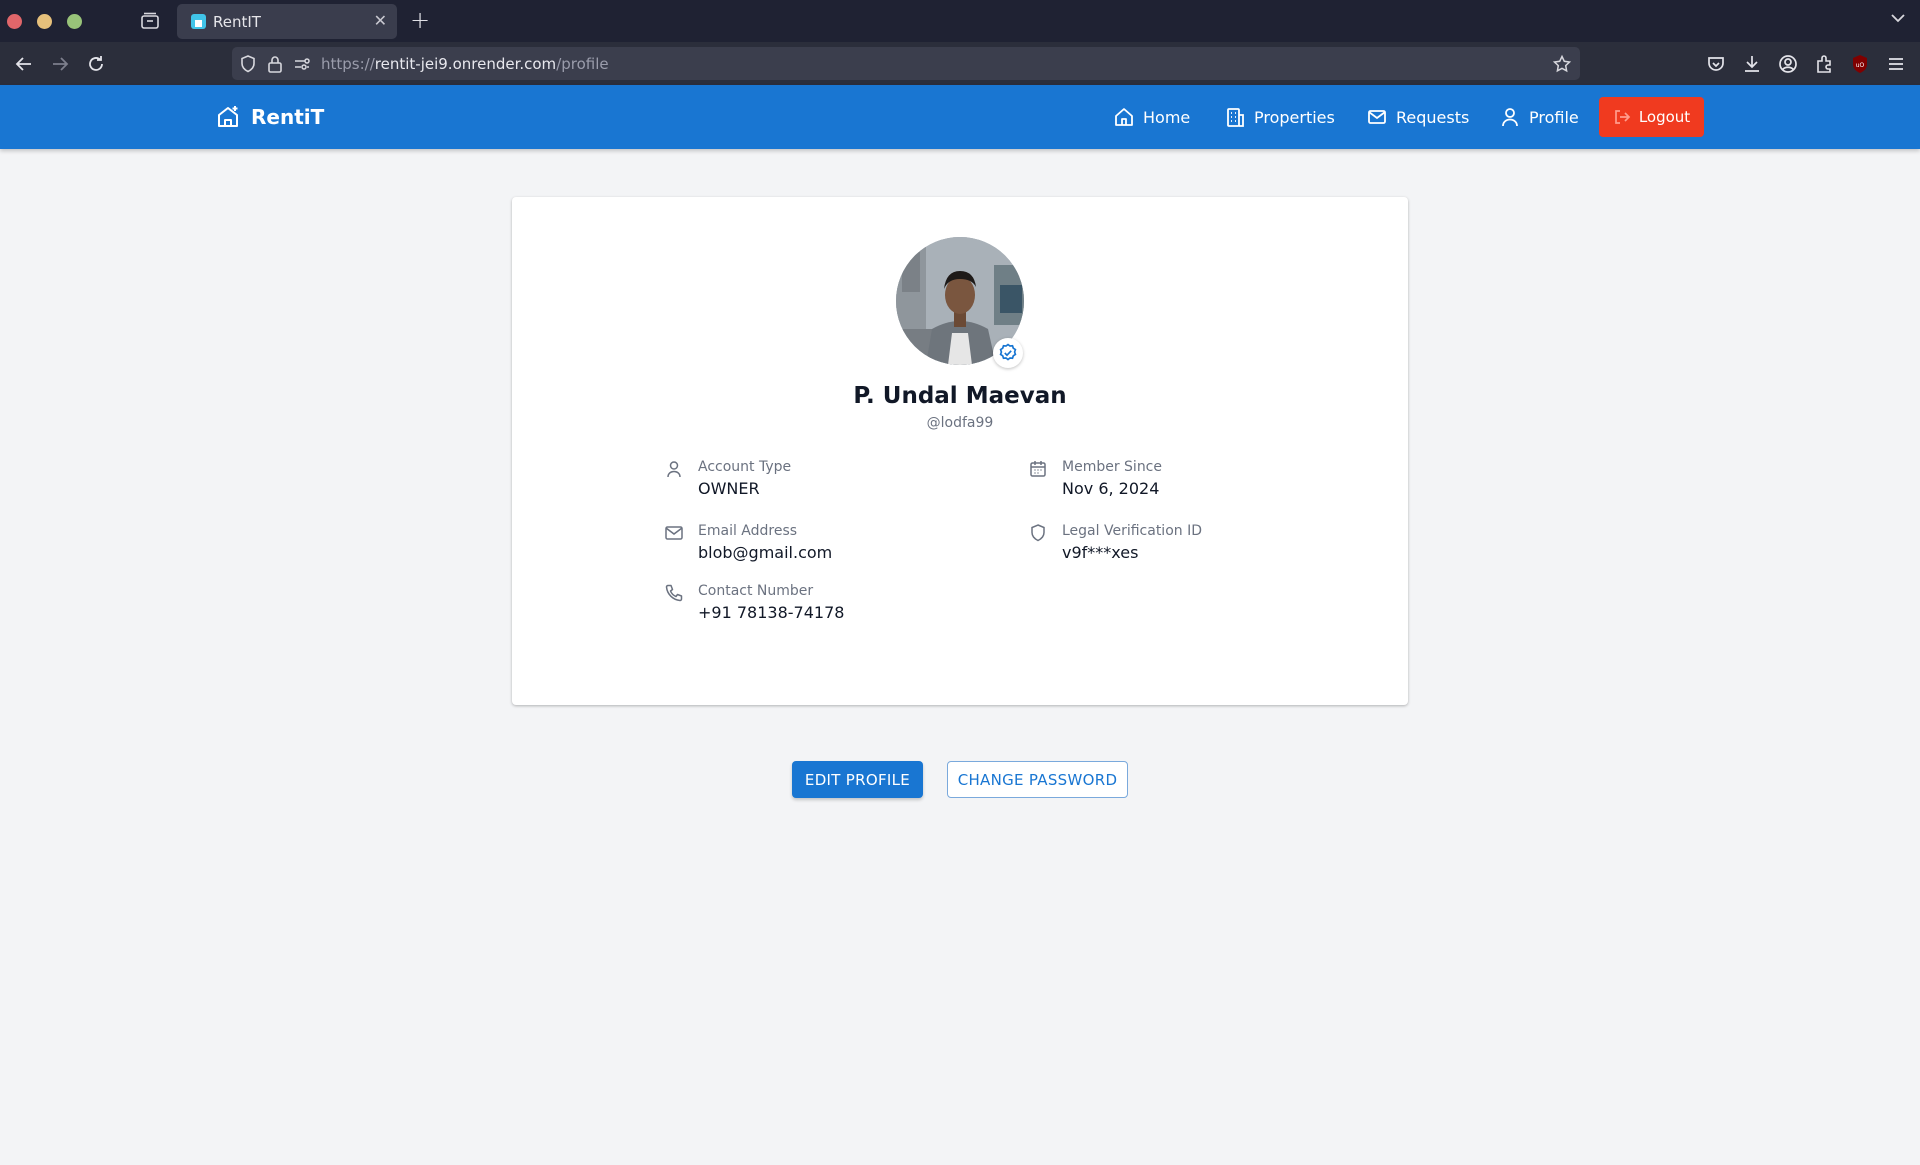 This screenshot has width=1920, height=1165. What do you see at coordinates (1433, 117) in the screenshot?
I see `nav-requests-label: Requests` at bounding box center [1433, 117].